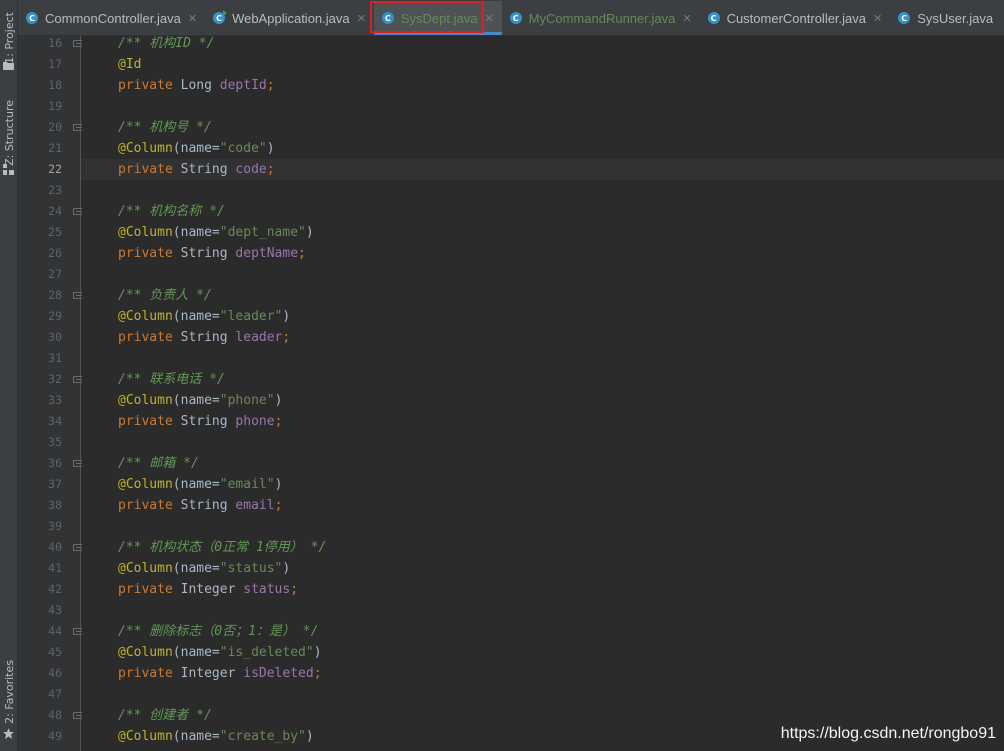 Image resolution: width=1004 pixels, height=751 pixels. Describe the element at coordinates (55, 64) in the screenshot. I see `line-number: 17` at that location.